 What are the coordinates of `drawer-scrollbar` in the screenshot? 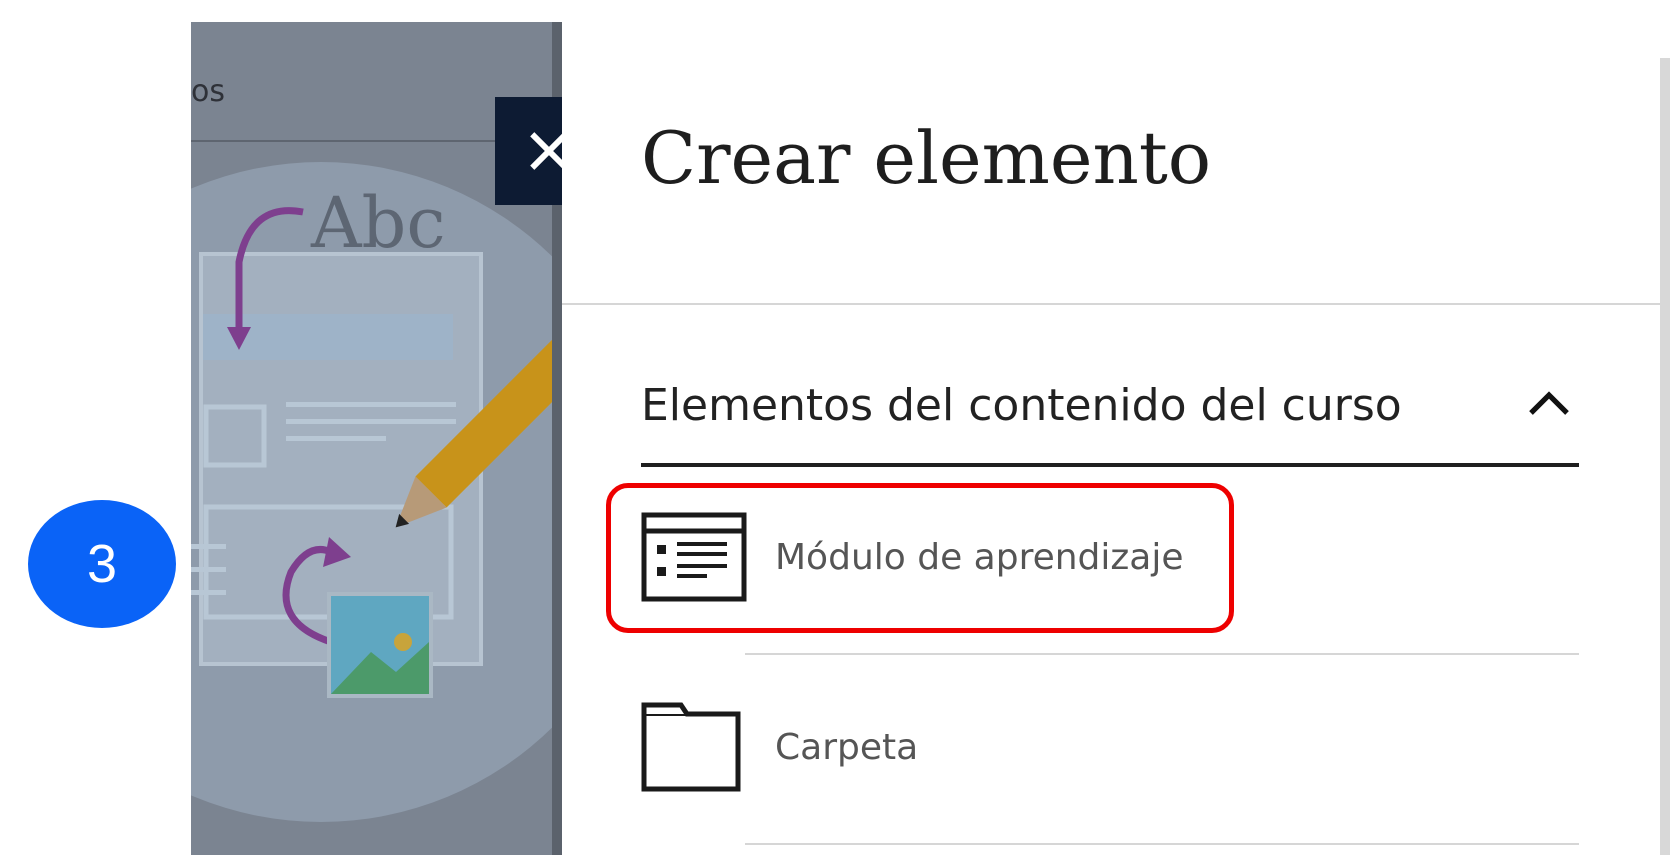 It's located at (1665, 456).